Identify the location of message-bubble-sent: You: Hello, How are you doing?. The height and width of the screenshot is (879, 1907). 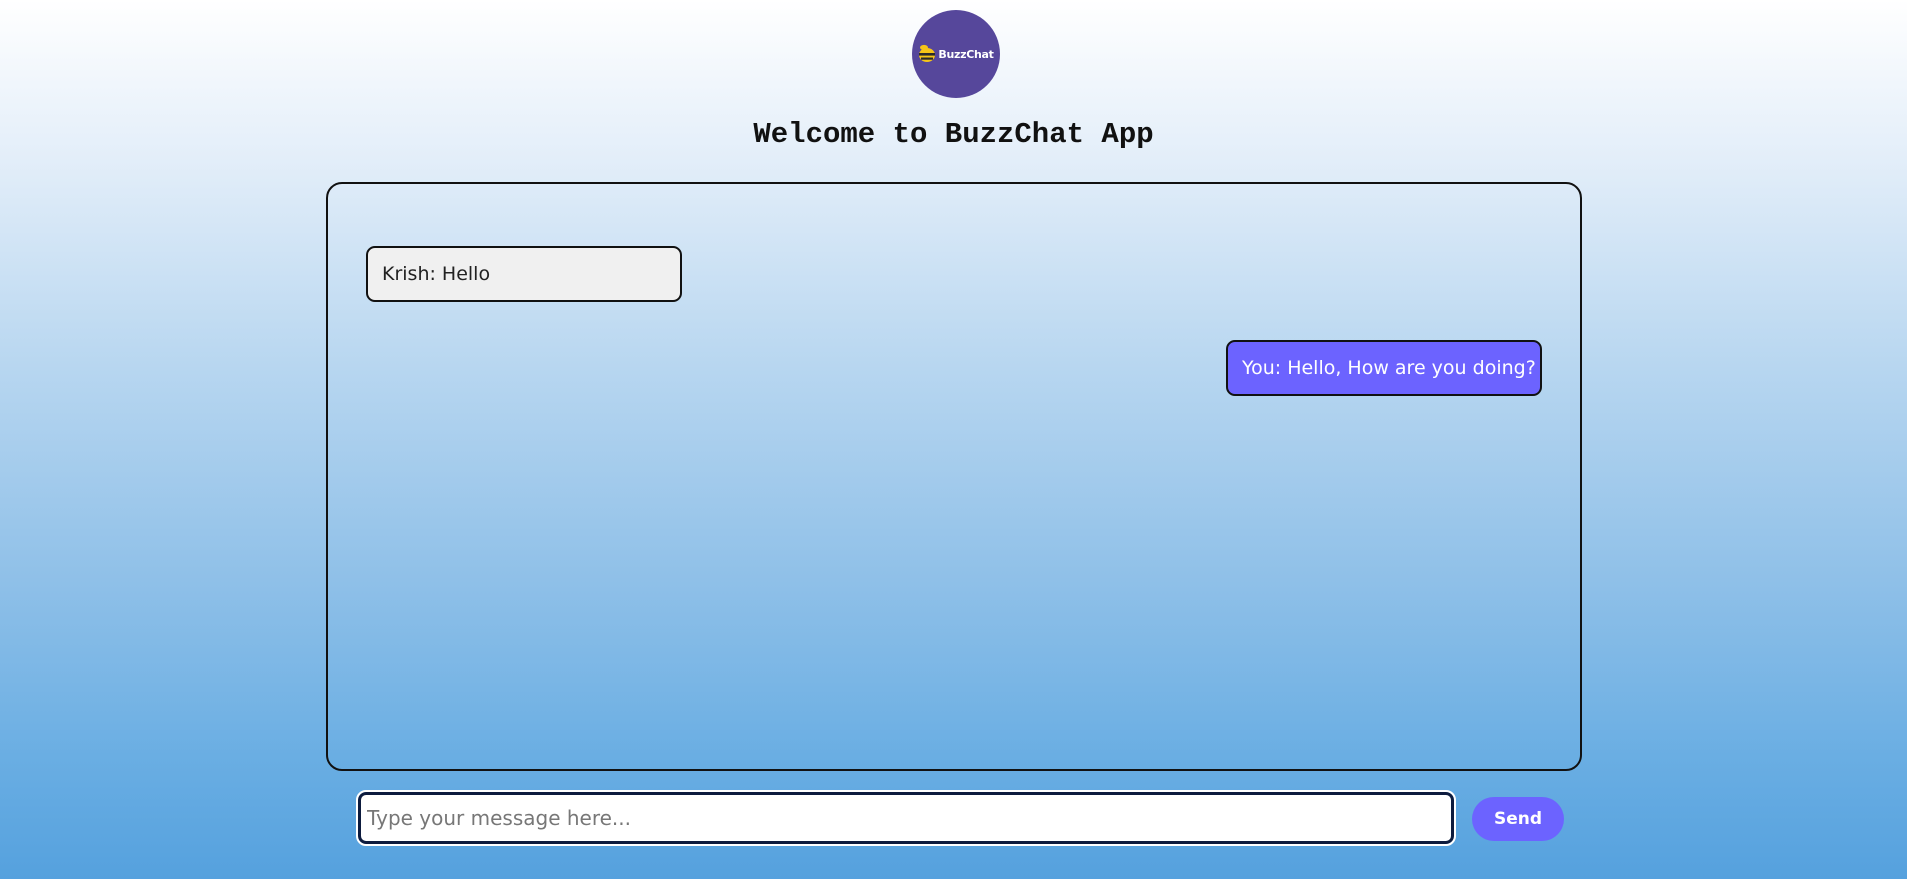
(1384, 368).